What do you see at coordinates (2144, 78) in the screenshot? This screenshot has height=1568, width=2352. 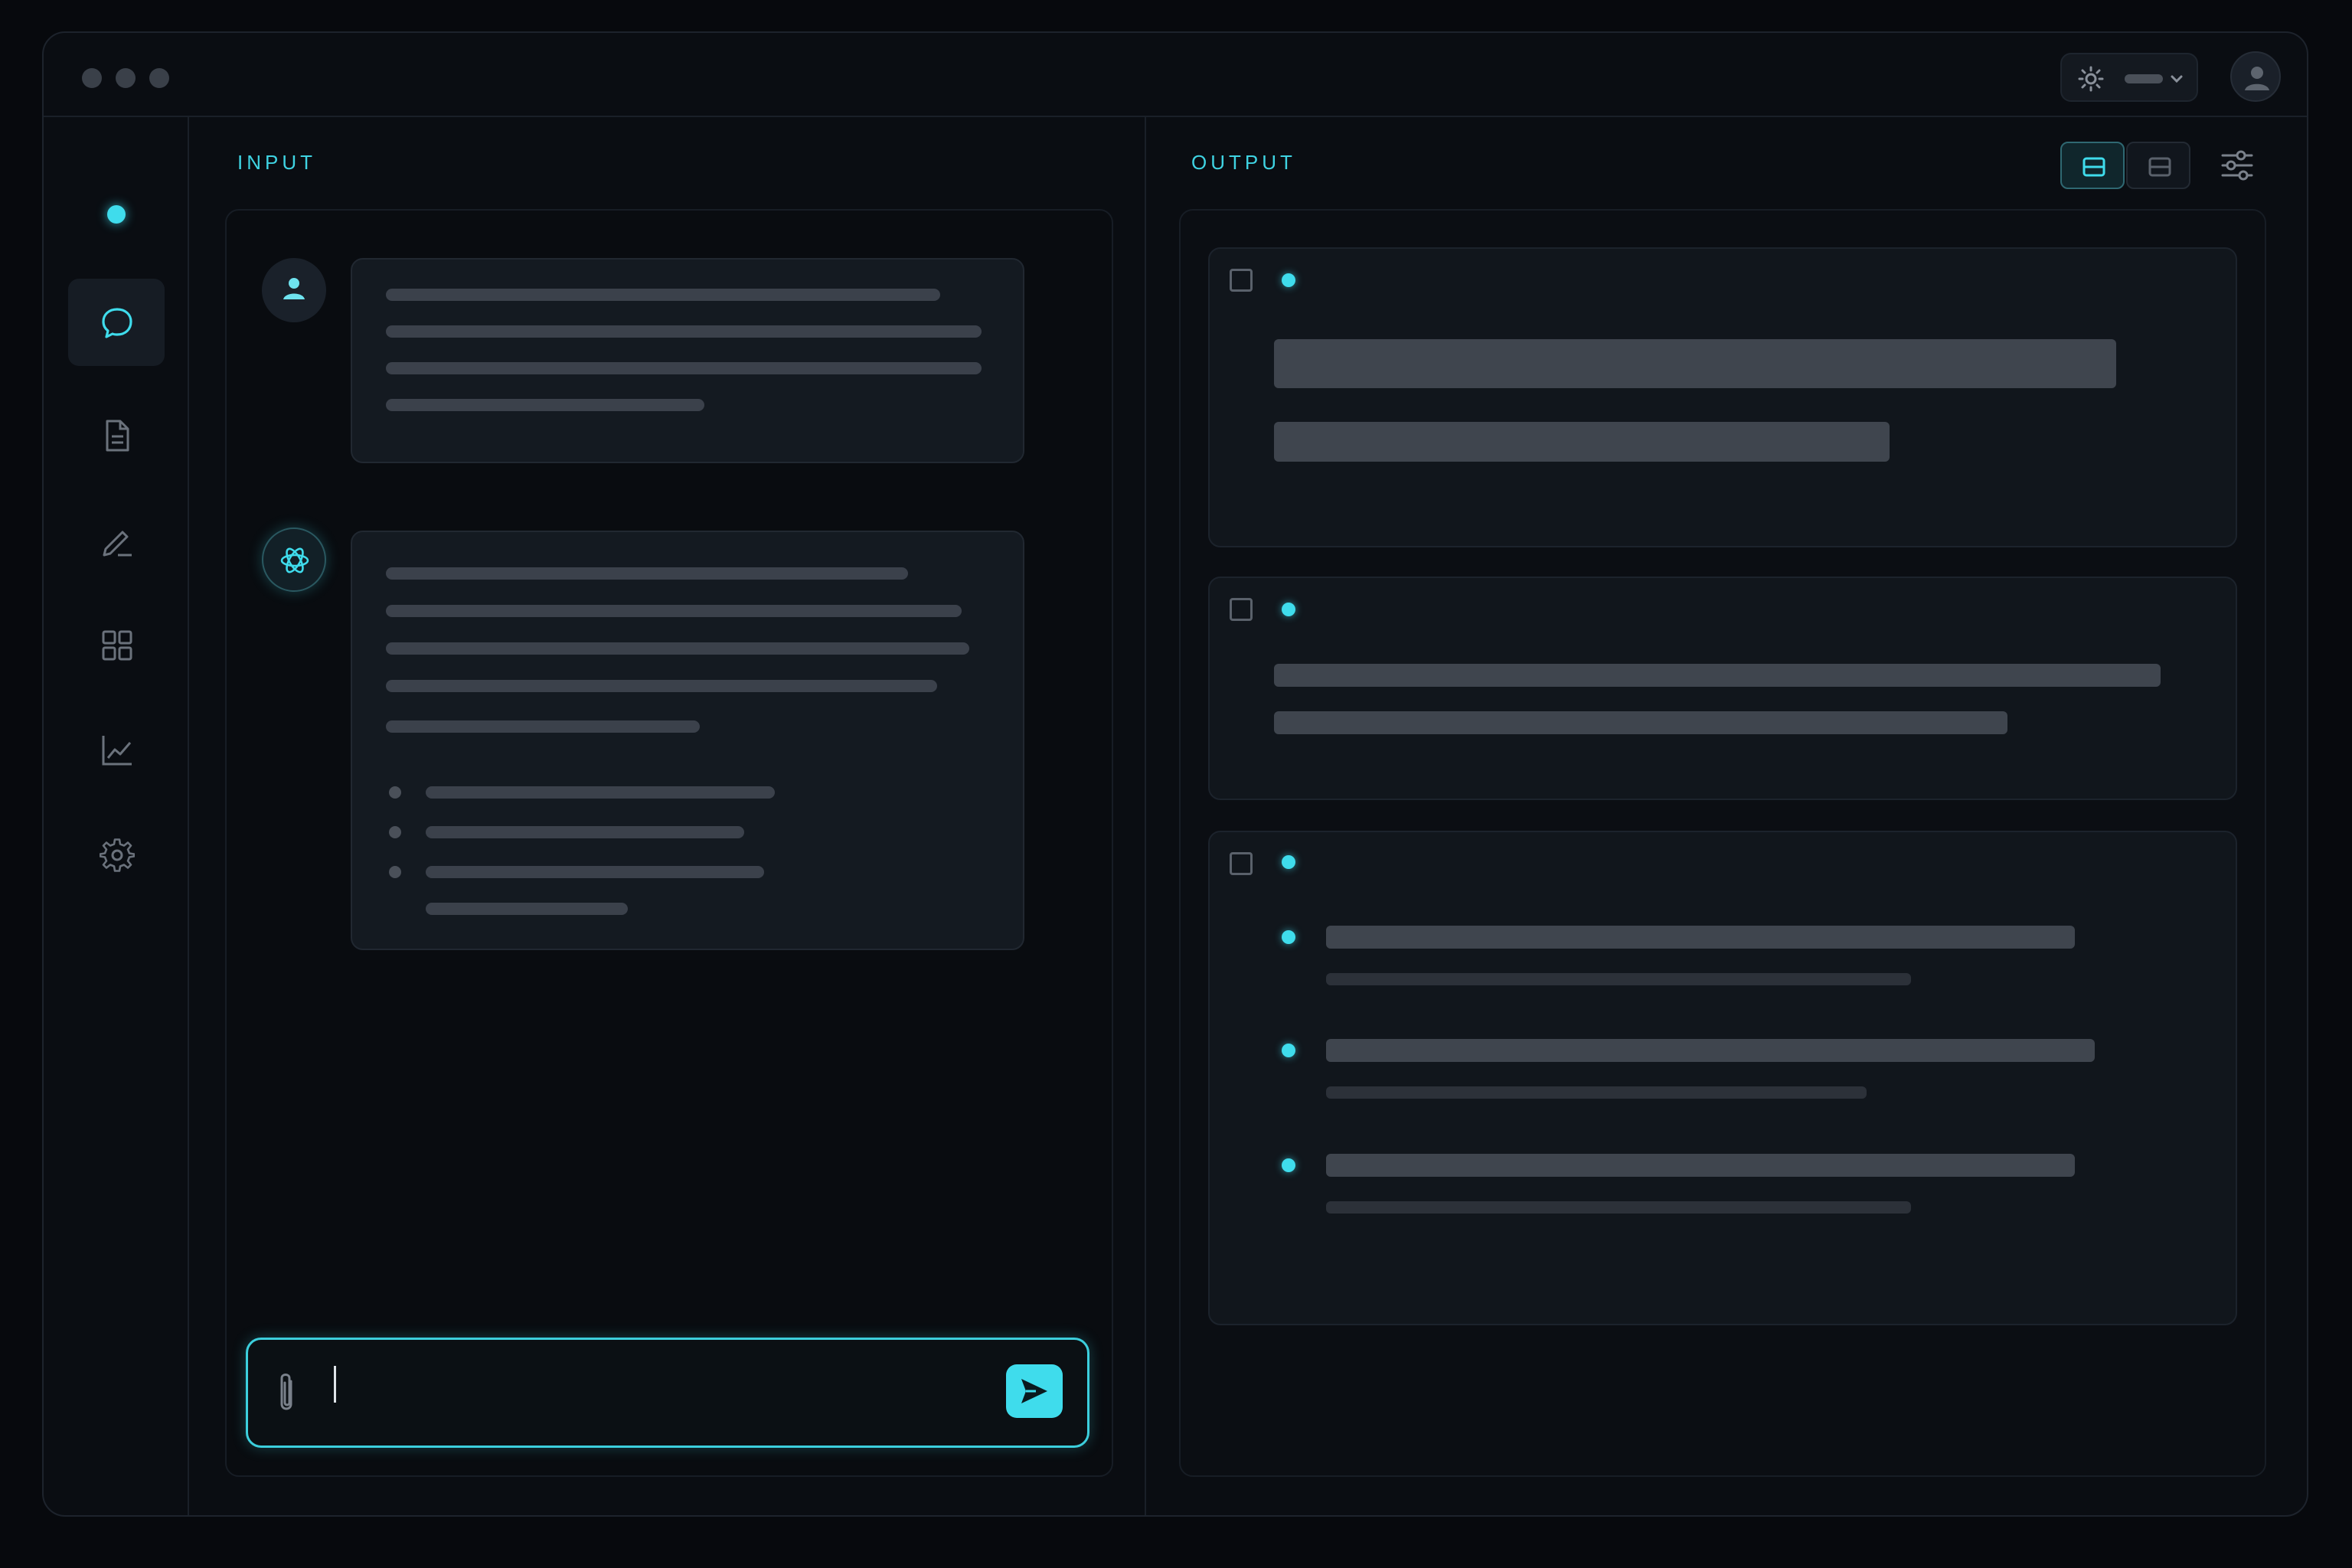 I see `theme-label-placeholder` at bounding box center [2144, 78].